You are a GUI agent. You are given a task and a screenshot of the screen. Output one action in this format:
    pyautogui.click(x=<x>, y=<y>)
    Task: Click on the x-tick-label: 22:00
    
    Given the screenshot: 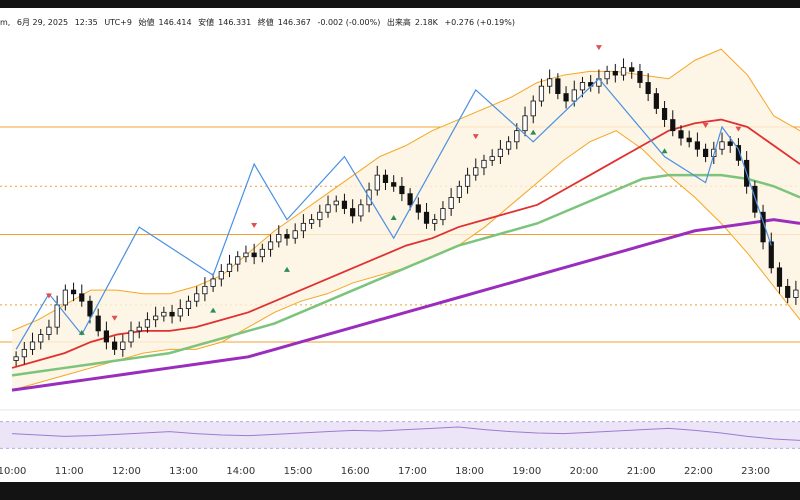 What is the action you would take?
    pyautogui.click(x=698, y=471)
    